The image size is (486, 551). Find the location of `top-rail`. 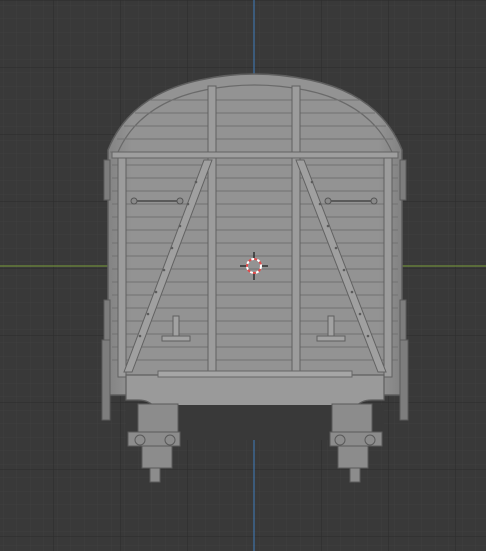

top-rail is located at coordinates (255, 155).